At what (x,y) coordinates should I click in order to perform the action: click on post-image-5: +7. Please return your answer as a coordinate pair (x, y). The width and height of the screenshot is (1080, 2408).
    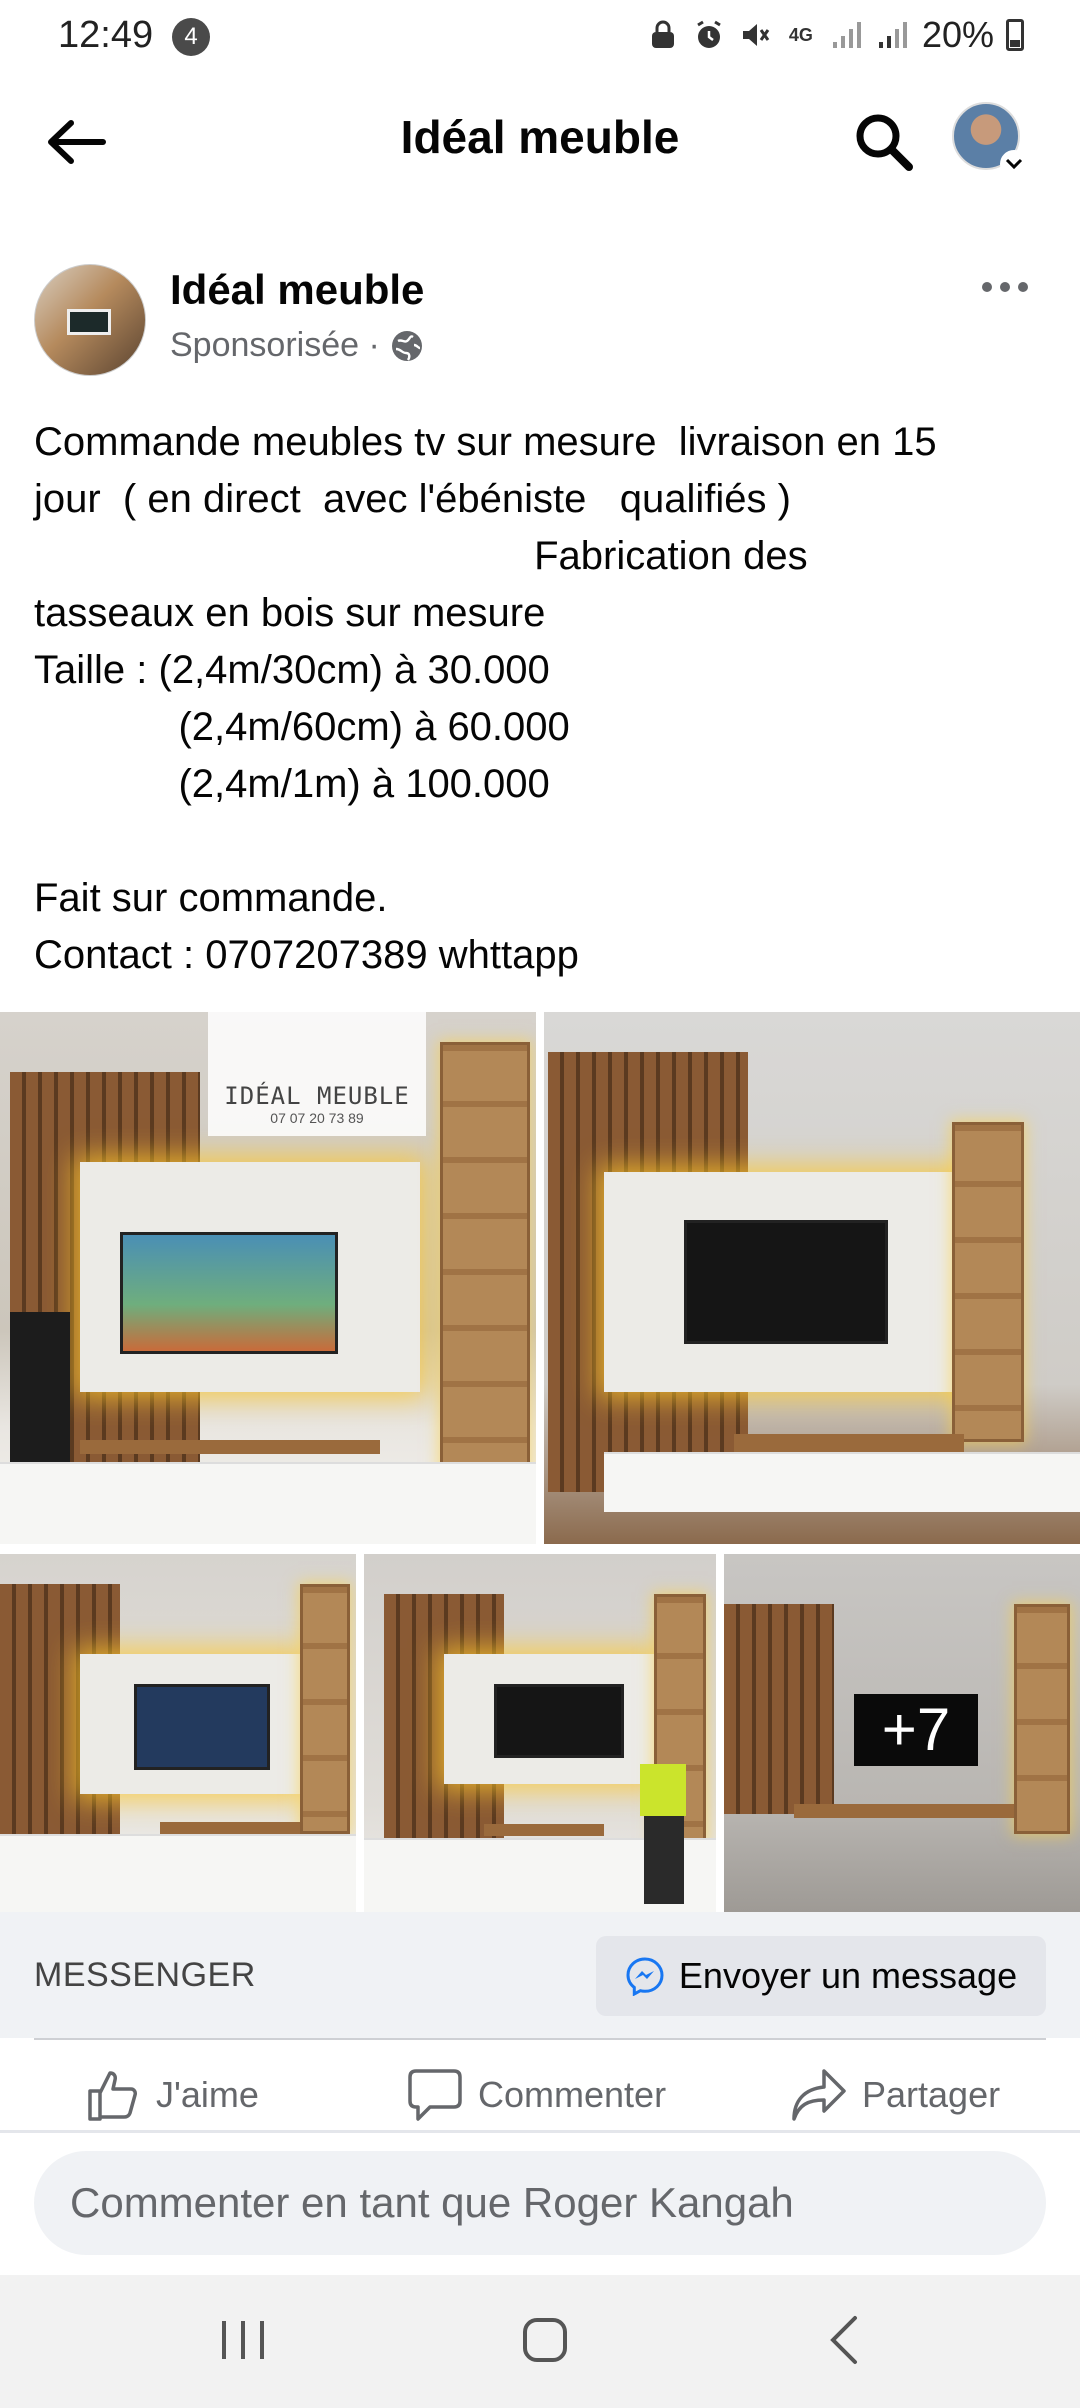
    Looking at the image, I should click on (902, 1733).